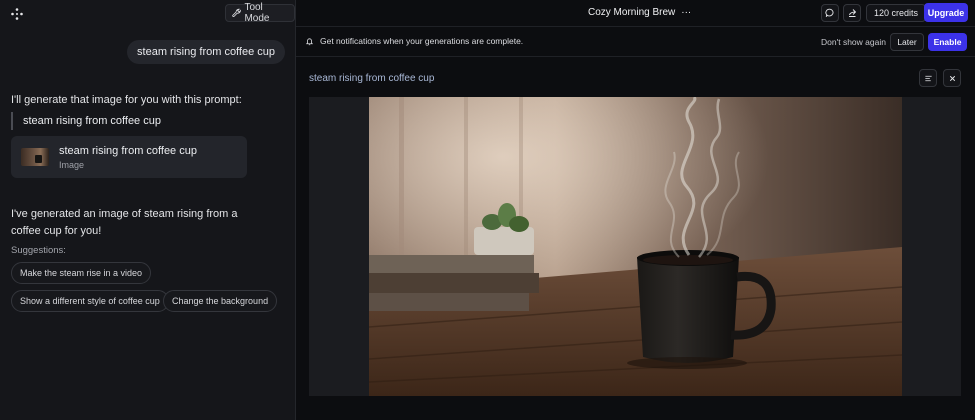 The width and height of the screenshot is (975, 420). Describe the element at coordinates (128, 150) in the screenshot. I see `image-card-title: steam rising from coffee cup` at that location.